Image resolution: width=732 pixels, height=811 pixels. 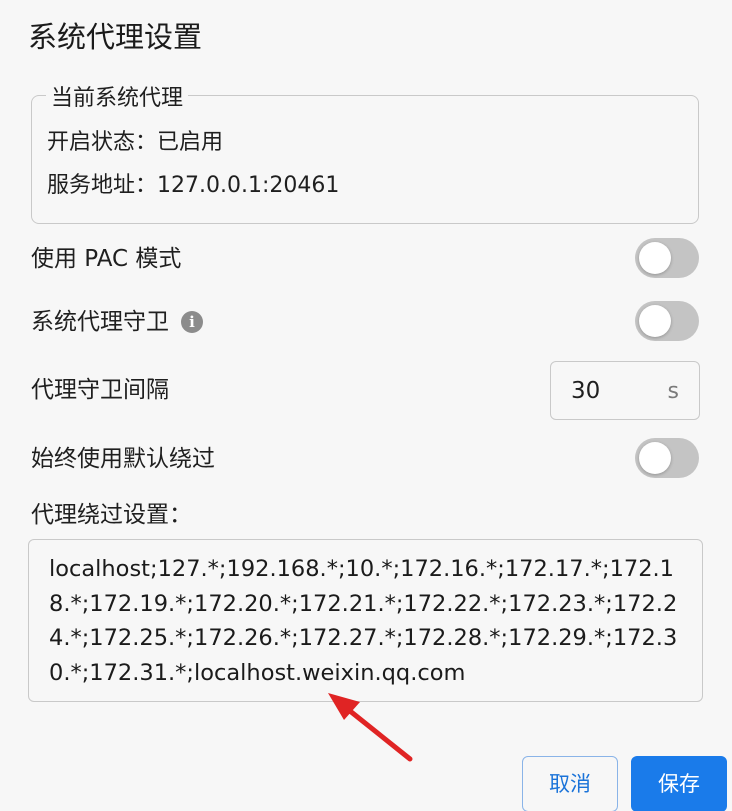 I want to click on bypass-settings-label: 代理绕过设置：, so click(x=111, y=515).